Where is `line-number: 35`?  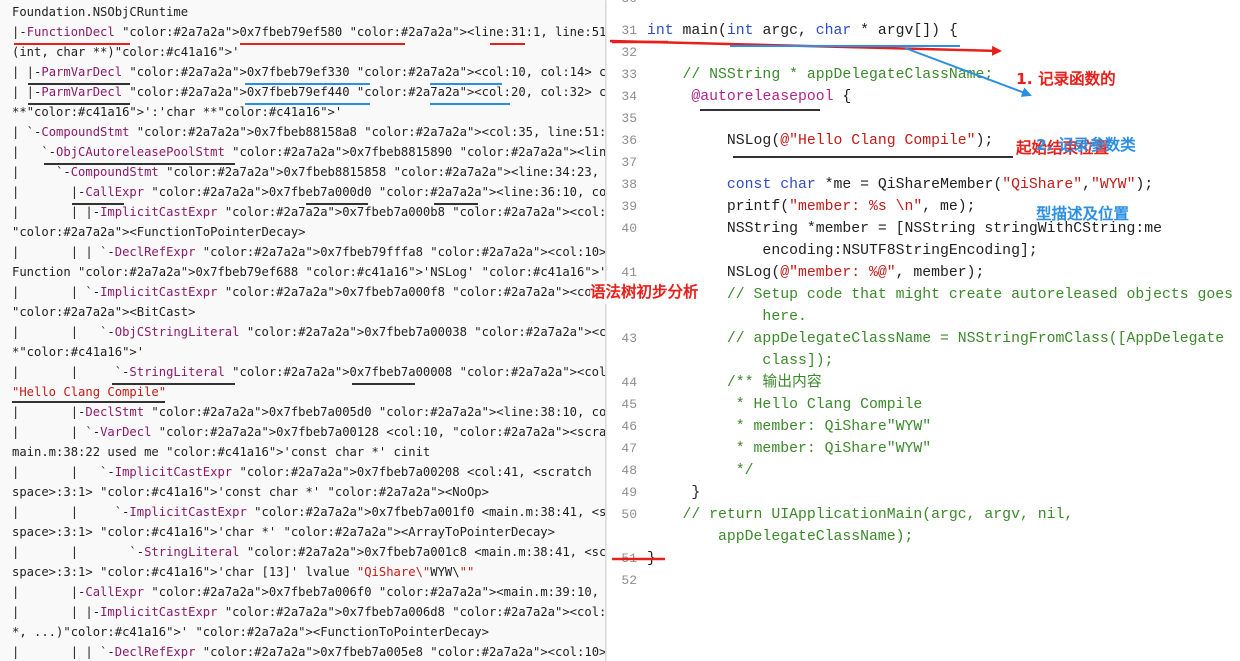 line-number: 35 is located at coordinates (629, 118).